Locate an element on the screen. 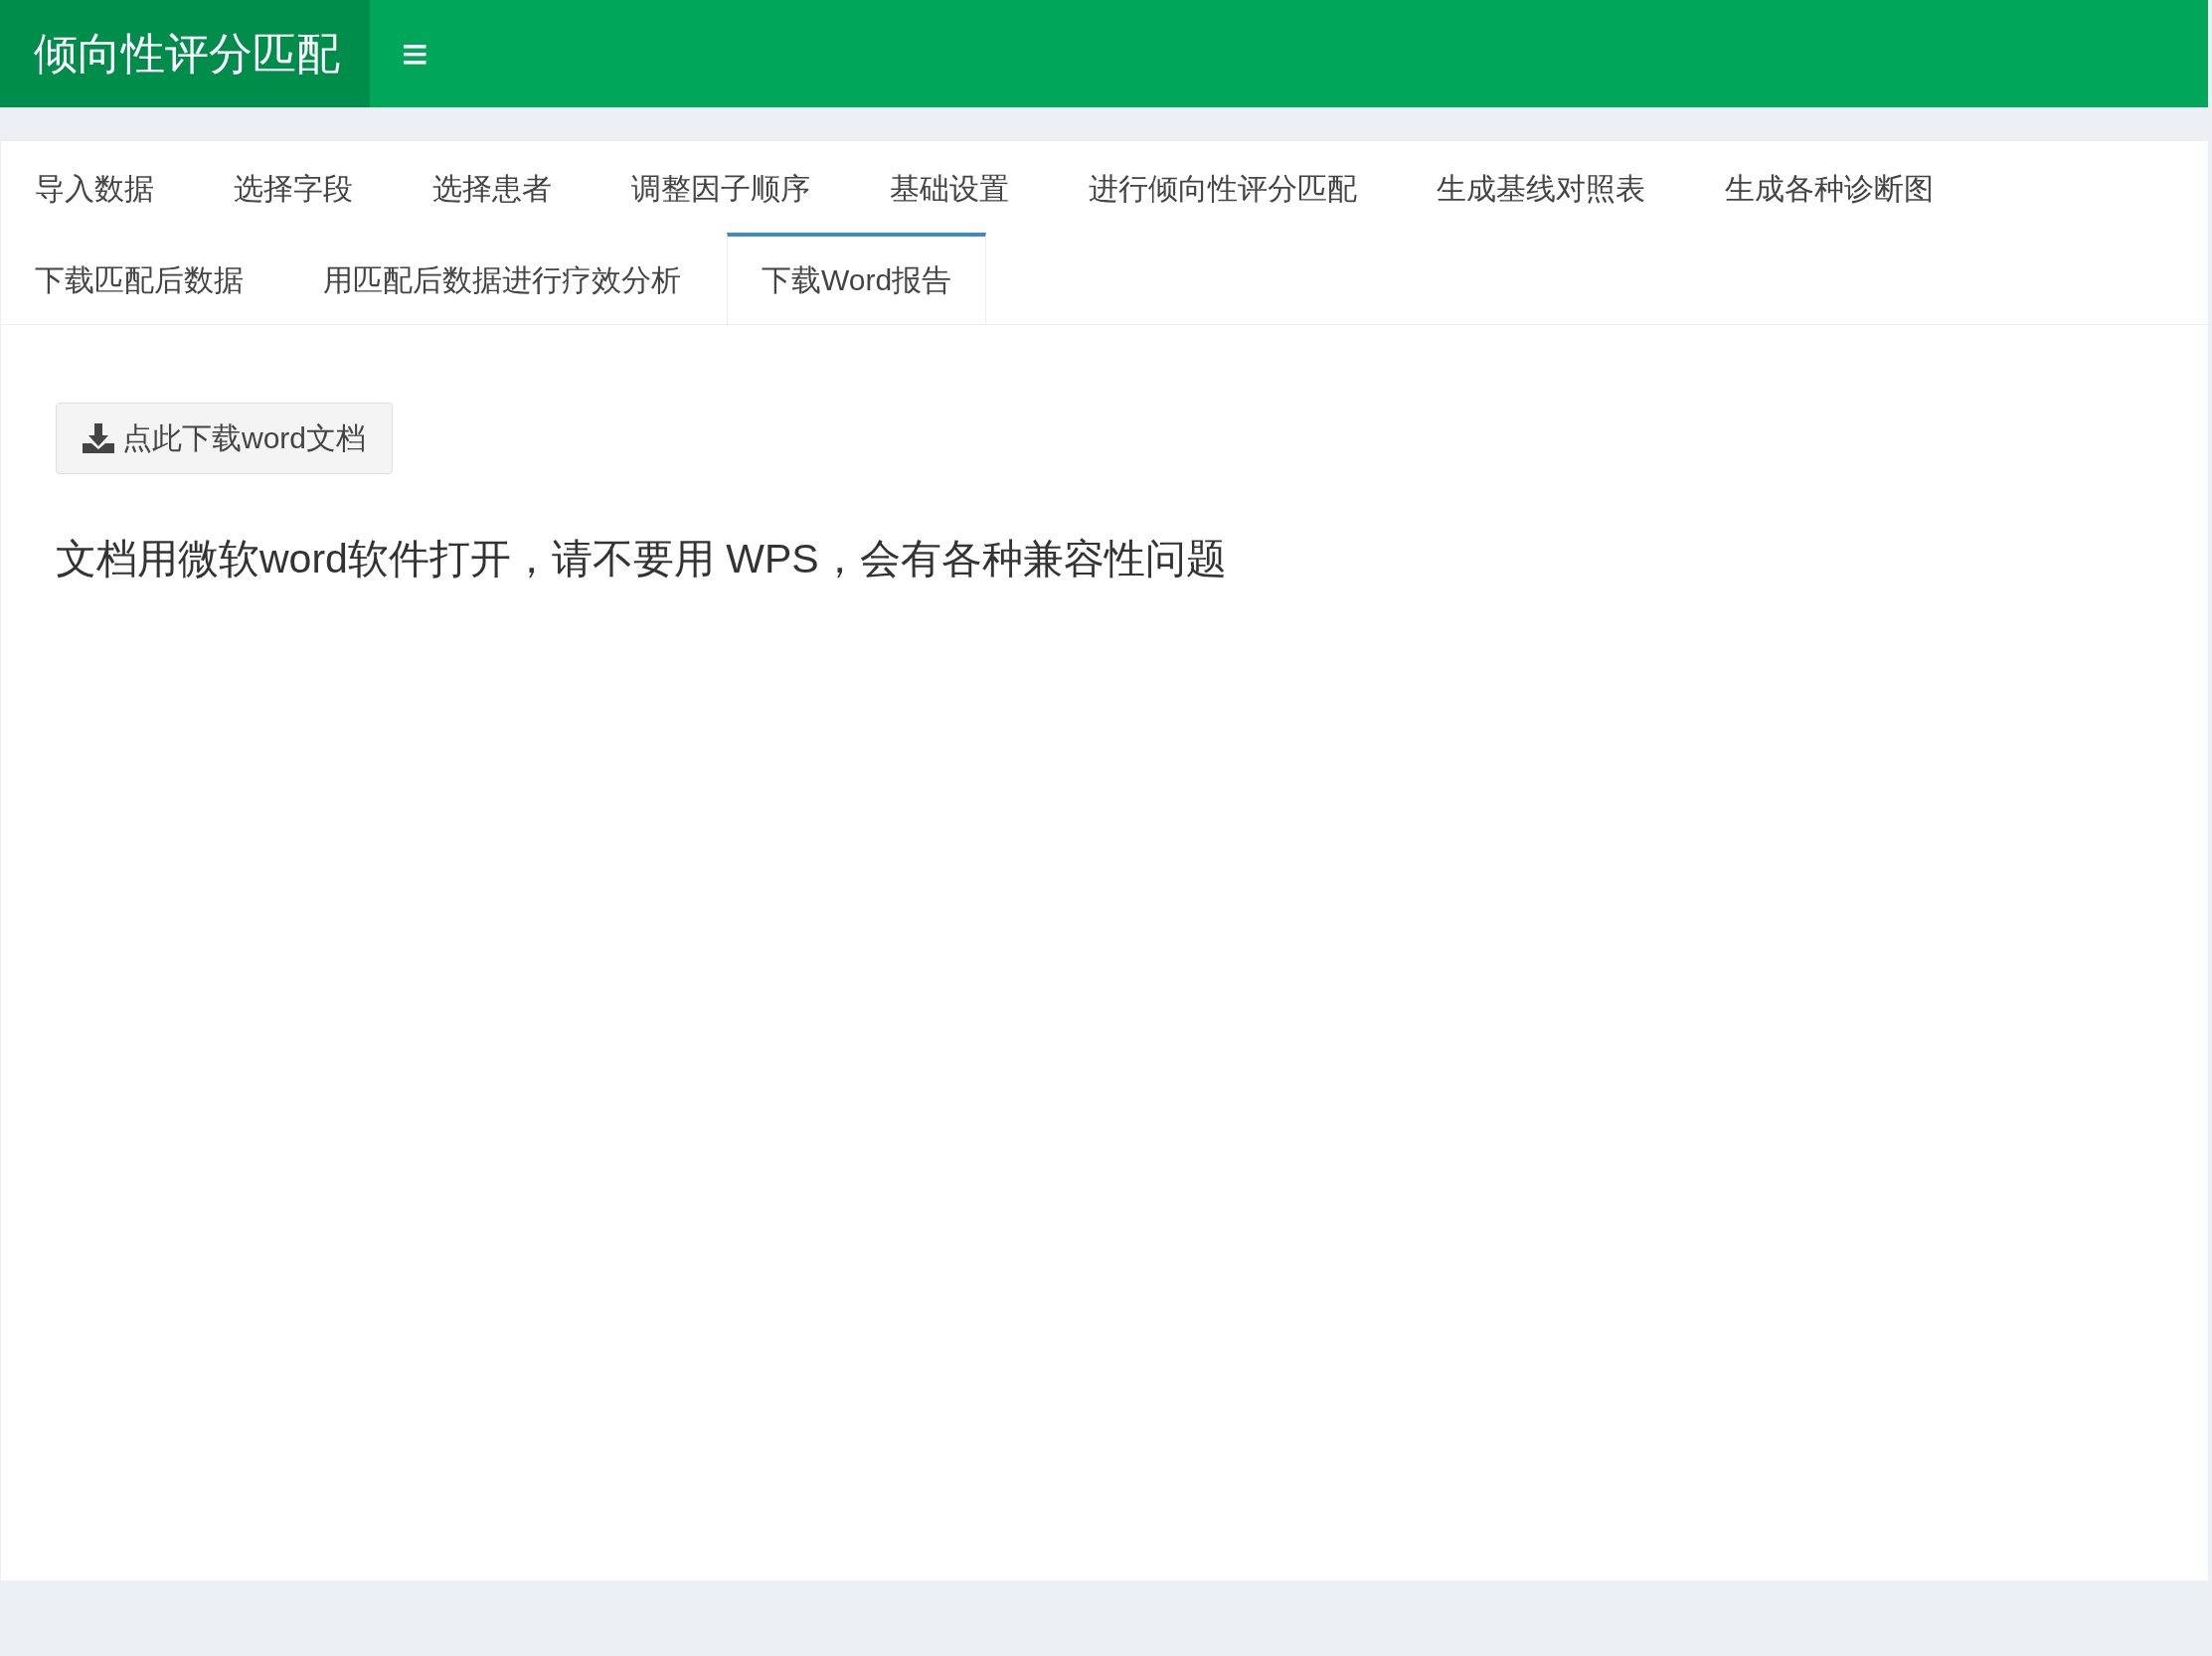 The height and width of the screenshot is (1656, 2212). tab: 用匹配后数据进行疗效分析 is located at coordinates (505, 278).